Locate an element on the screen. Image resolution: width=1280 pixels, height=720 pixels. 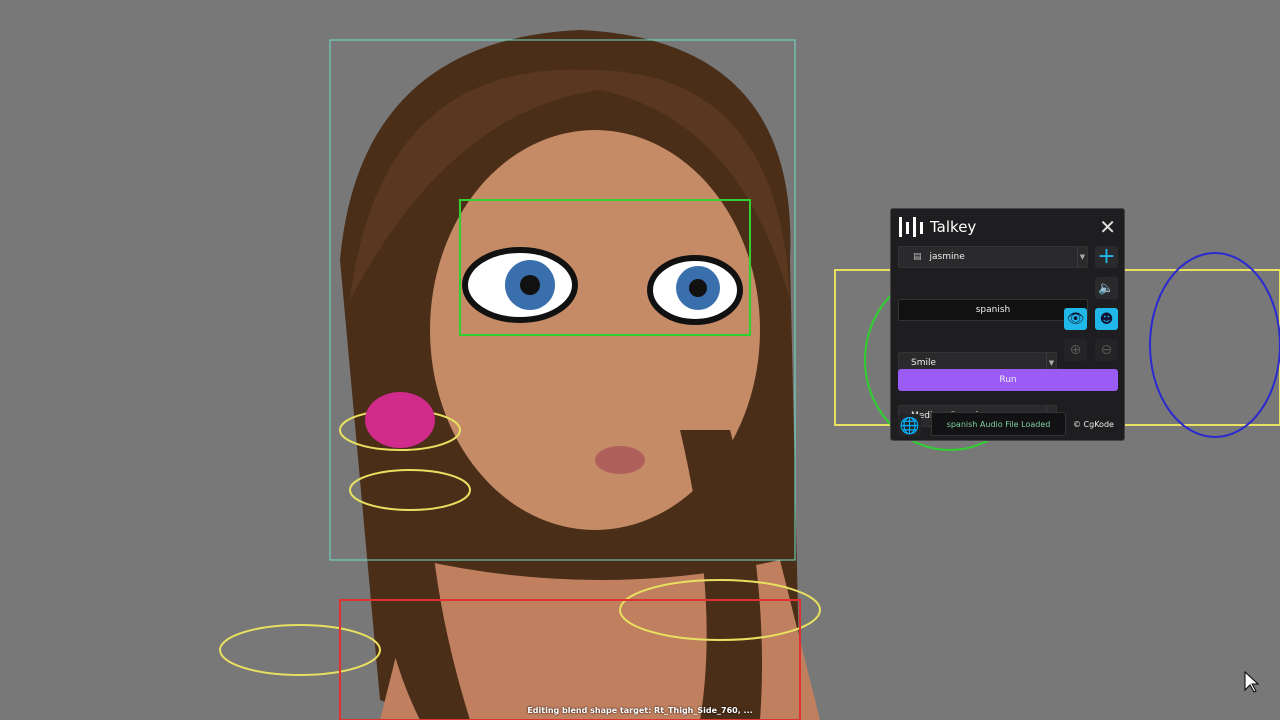
file-icon: ▤ is located at coordinates (917, 257).